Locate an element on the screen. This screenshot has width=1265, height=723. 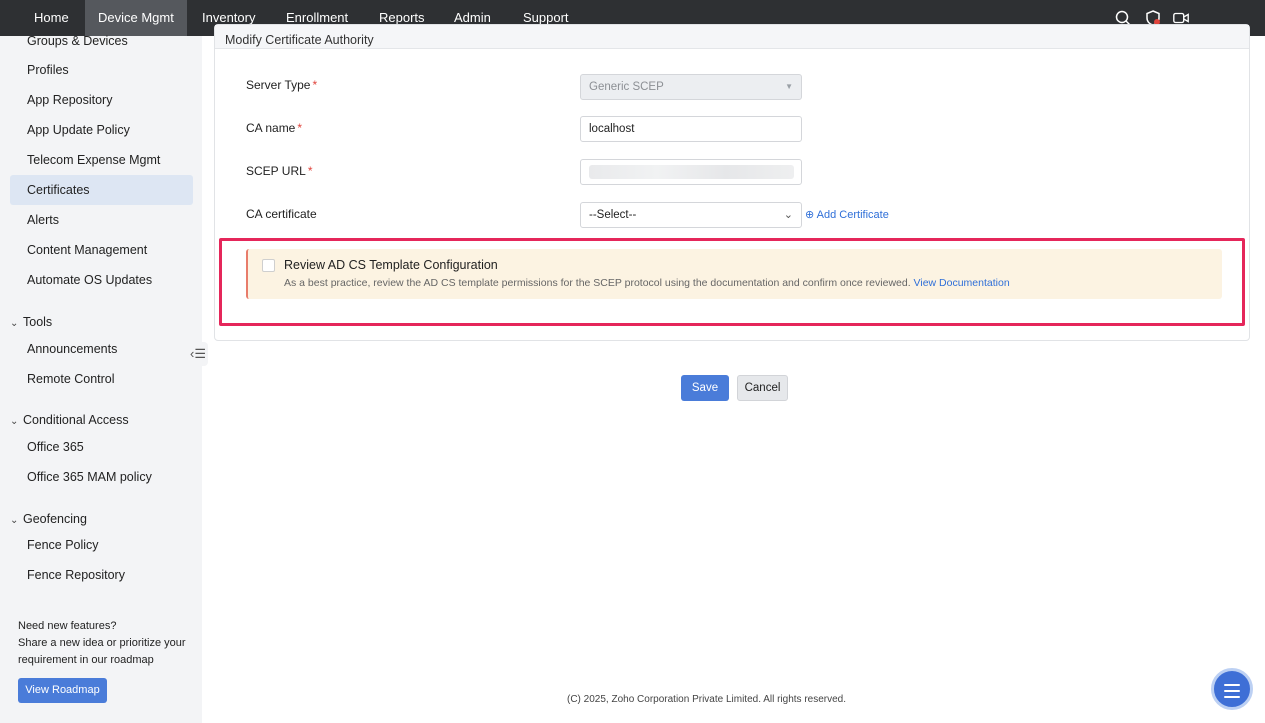
sidebar-item-app-repository: App Repository is located at coordinates (101, 100).